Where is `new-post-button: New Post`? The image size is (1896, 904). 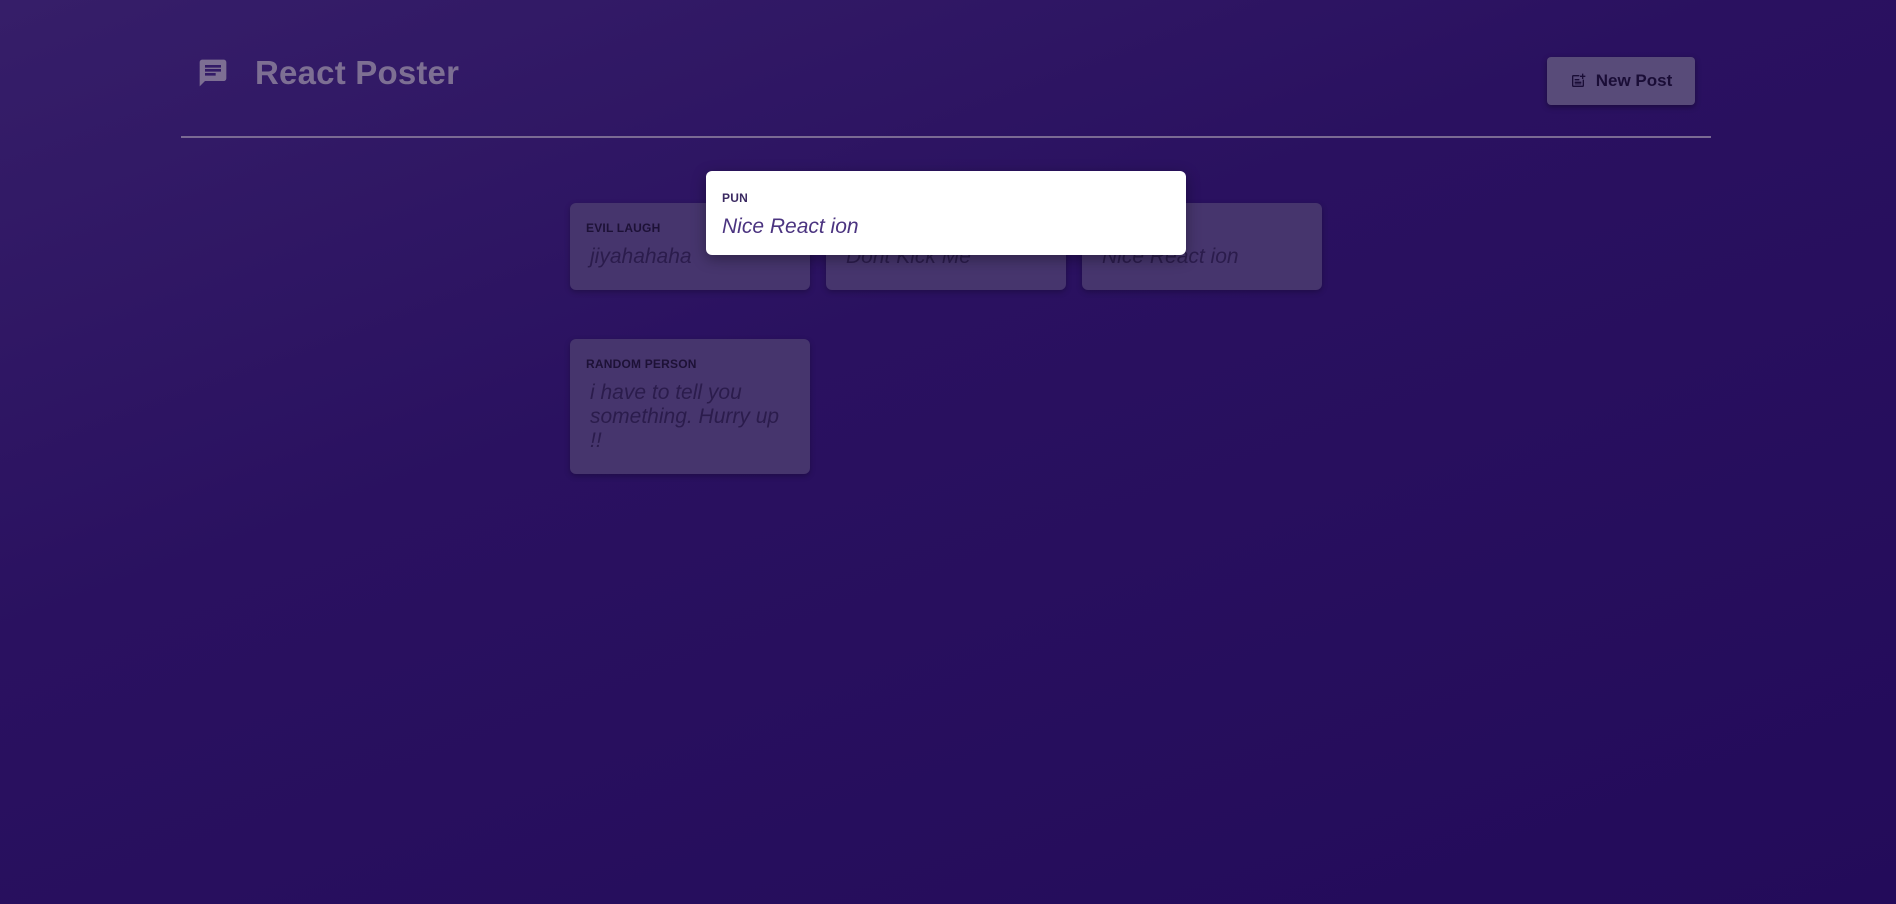 new-post-button: New Post is located at coordinates (1621, 81).